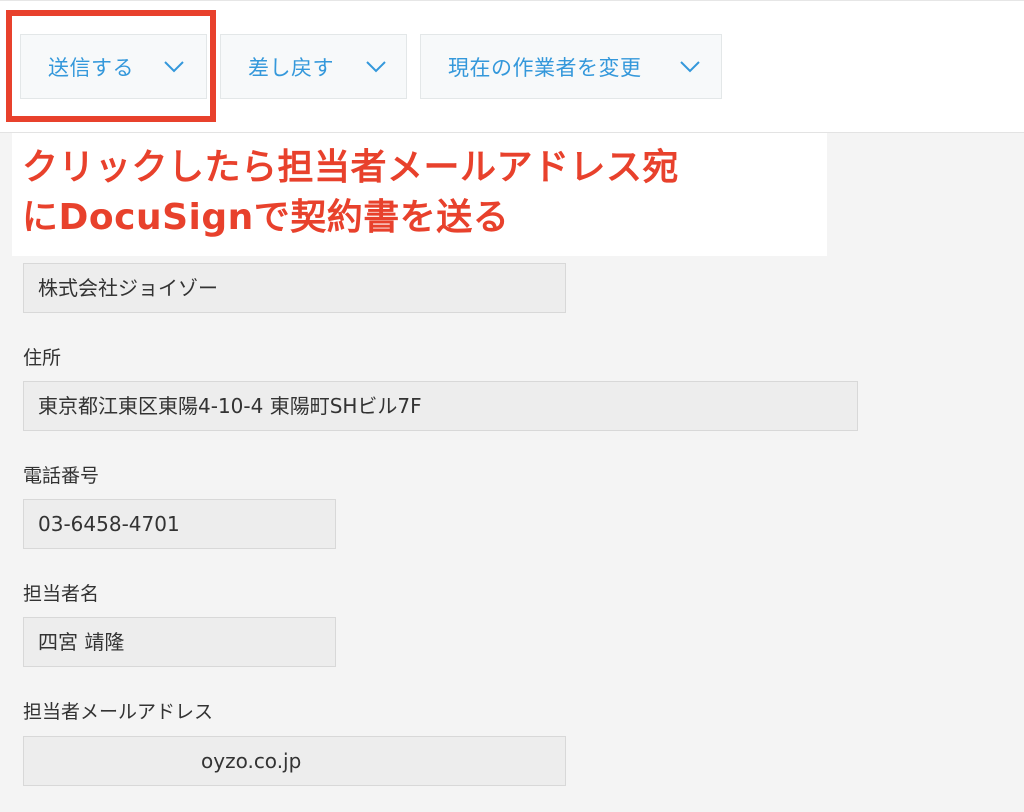 This screenshot has width=1024, height=812. I want to click on send-back-button: 差し戻す, so click(313, 66).